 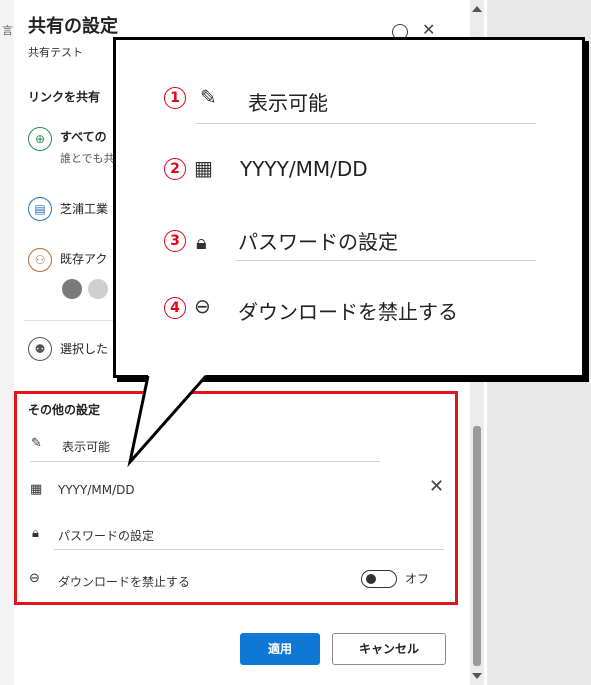 What do you see at coordinates (83, 258) in the screenshot?
I see `option-existing-label: 既存アク` at bounding box center [83, 258].